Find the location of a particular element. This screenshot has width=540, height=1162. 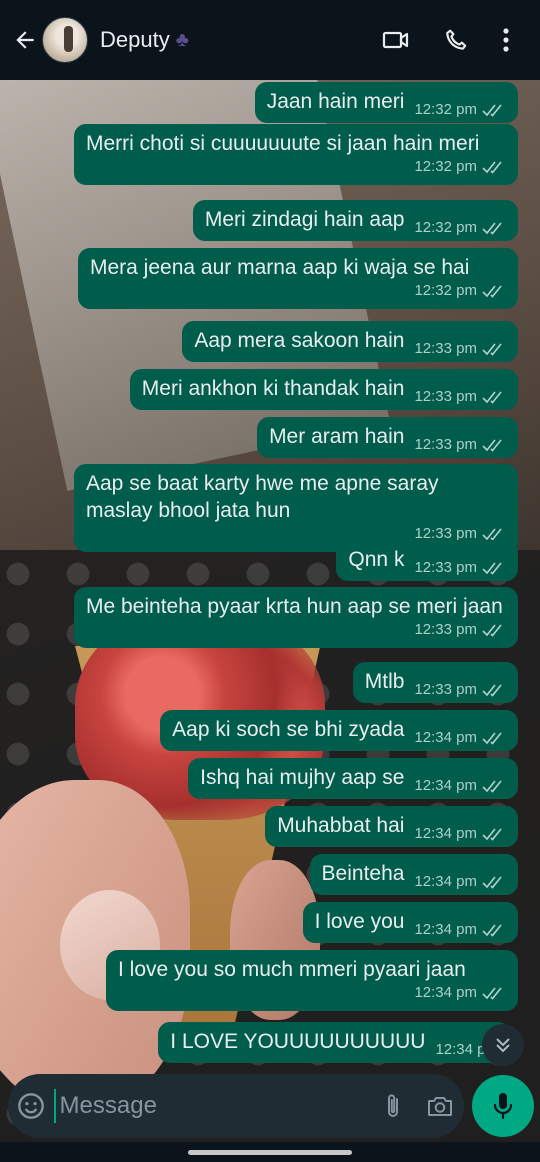

back-button is located at coordinates (25, 40).